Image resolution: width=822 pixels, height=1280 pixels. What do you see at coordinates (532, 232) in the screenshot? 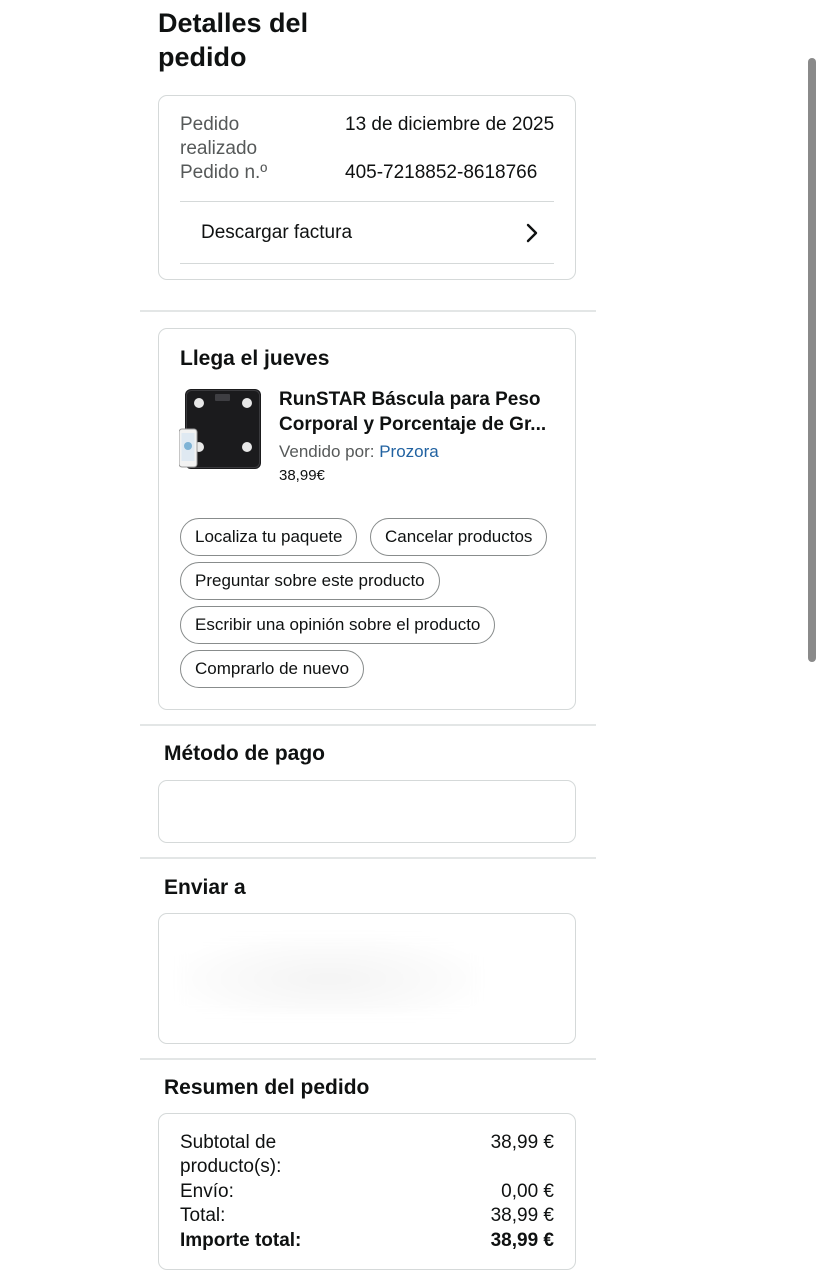
I see `chevron-right-icon` at bounding box center [532, 232].